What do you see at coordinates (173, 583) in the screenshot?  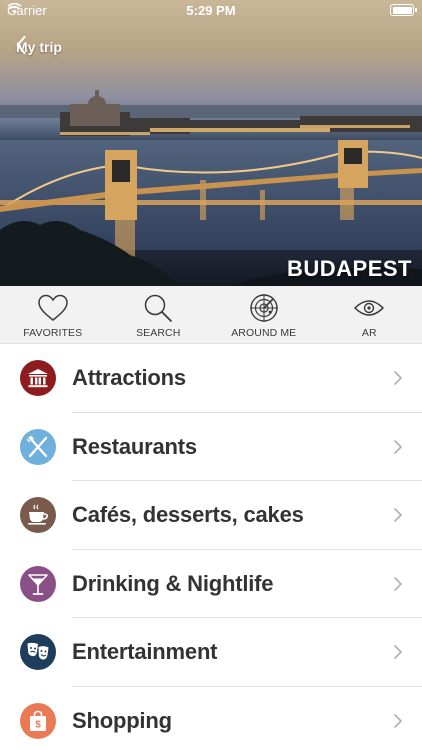 I see `category-label: Drinking & Nightlife` at bounding box center [173, 583].